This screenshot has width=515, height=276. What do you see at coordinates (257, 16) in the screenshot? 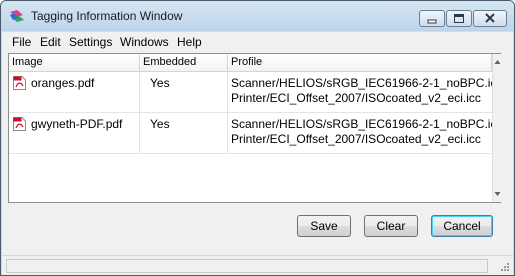
I see `title-bar: Tagging Information Window` at bounding box center [257, 16].